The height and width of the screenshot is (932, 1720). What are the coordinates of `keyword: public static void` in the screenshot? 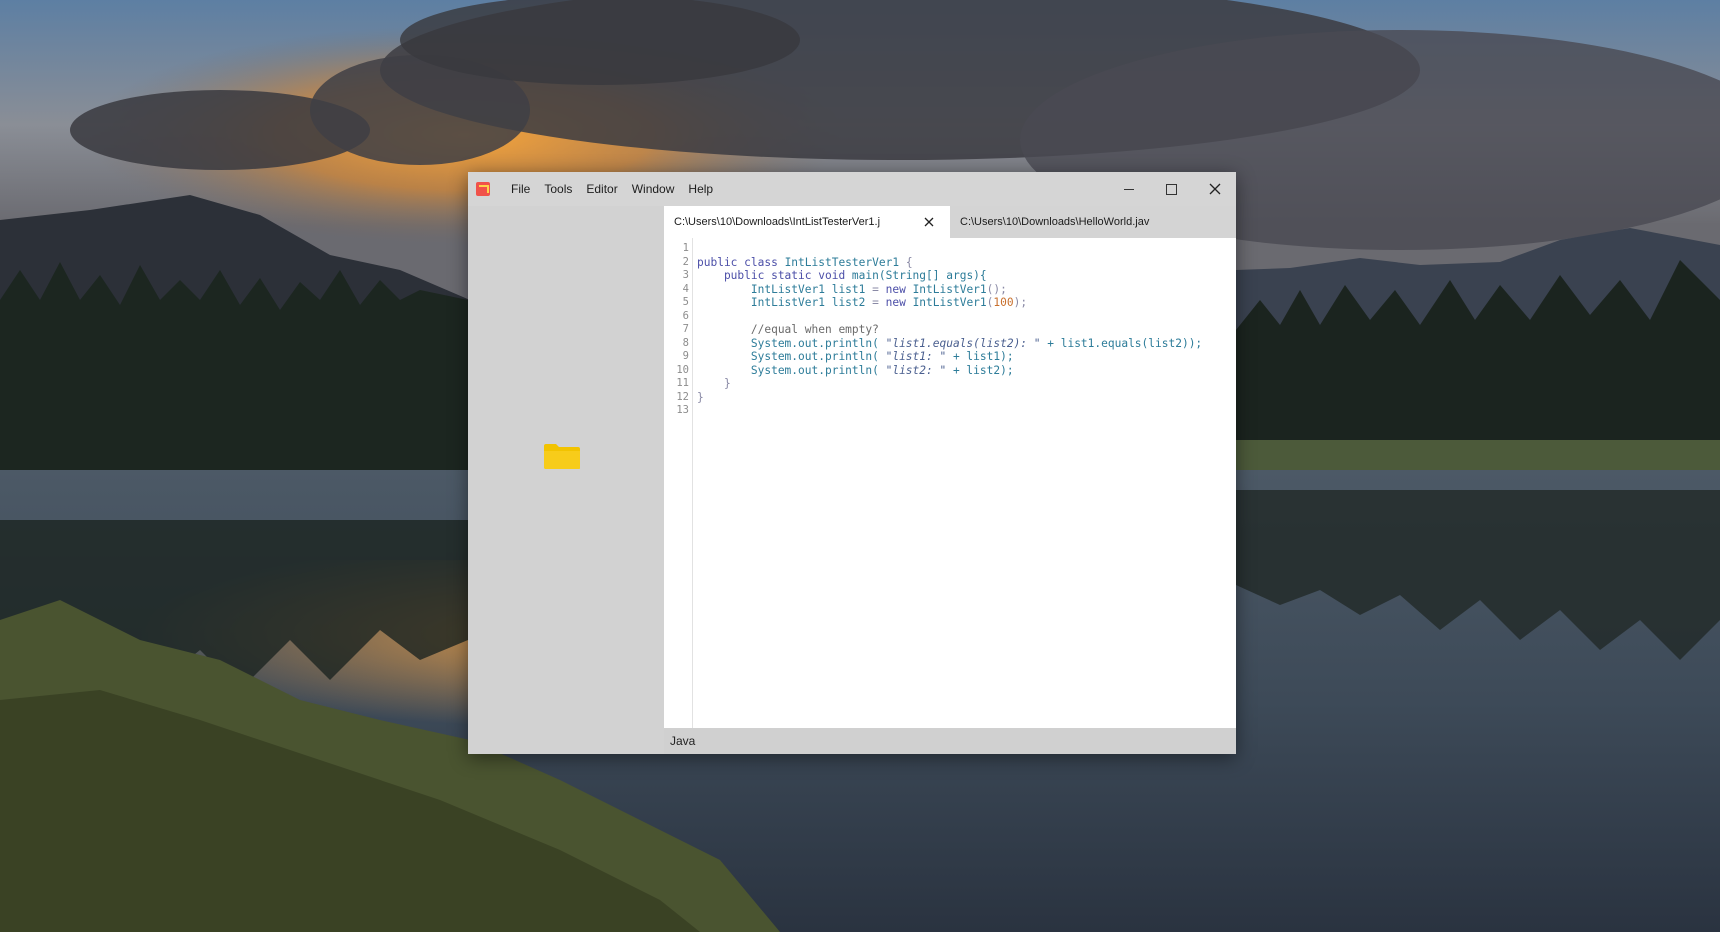 It's located at (774, 275).